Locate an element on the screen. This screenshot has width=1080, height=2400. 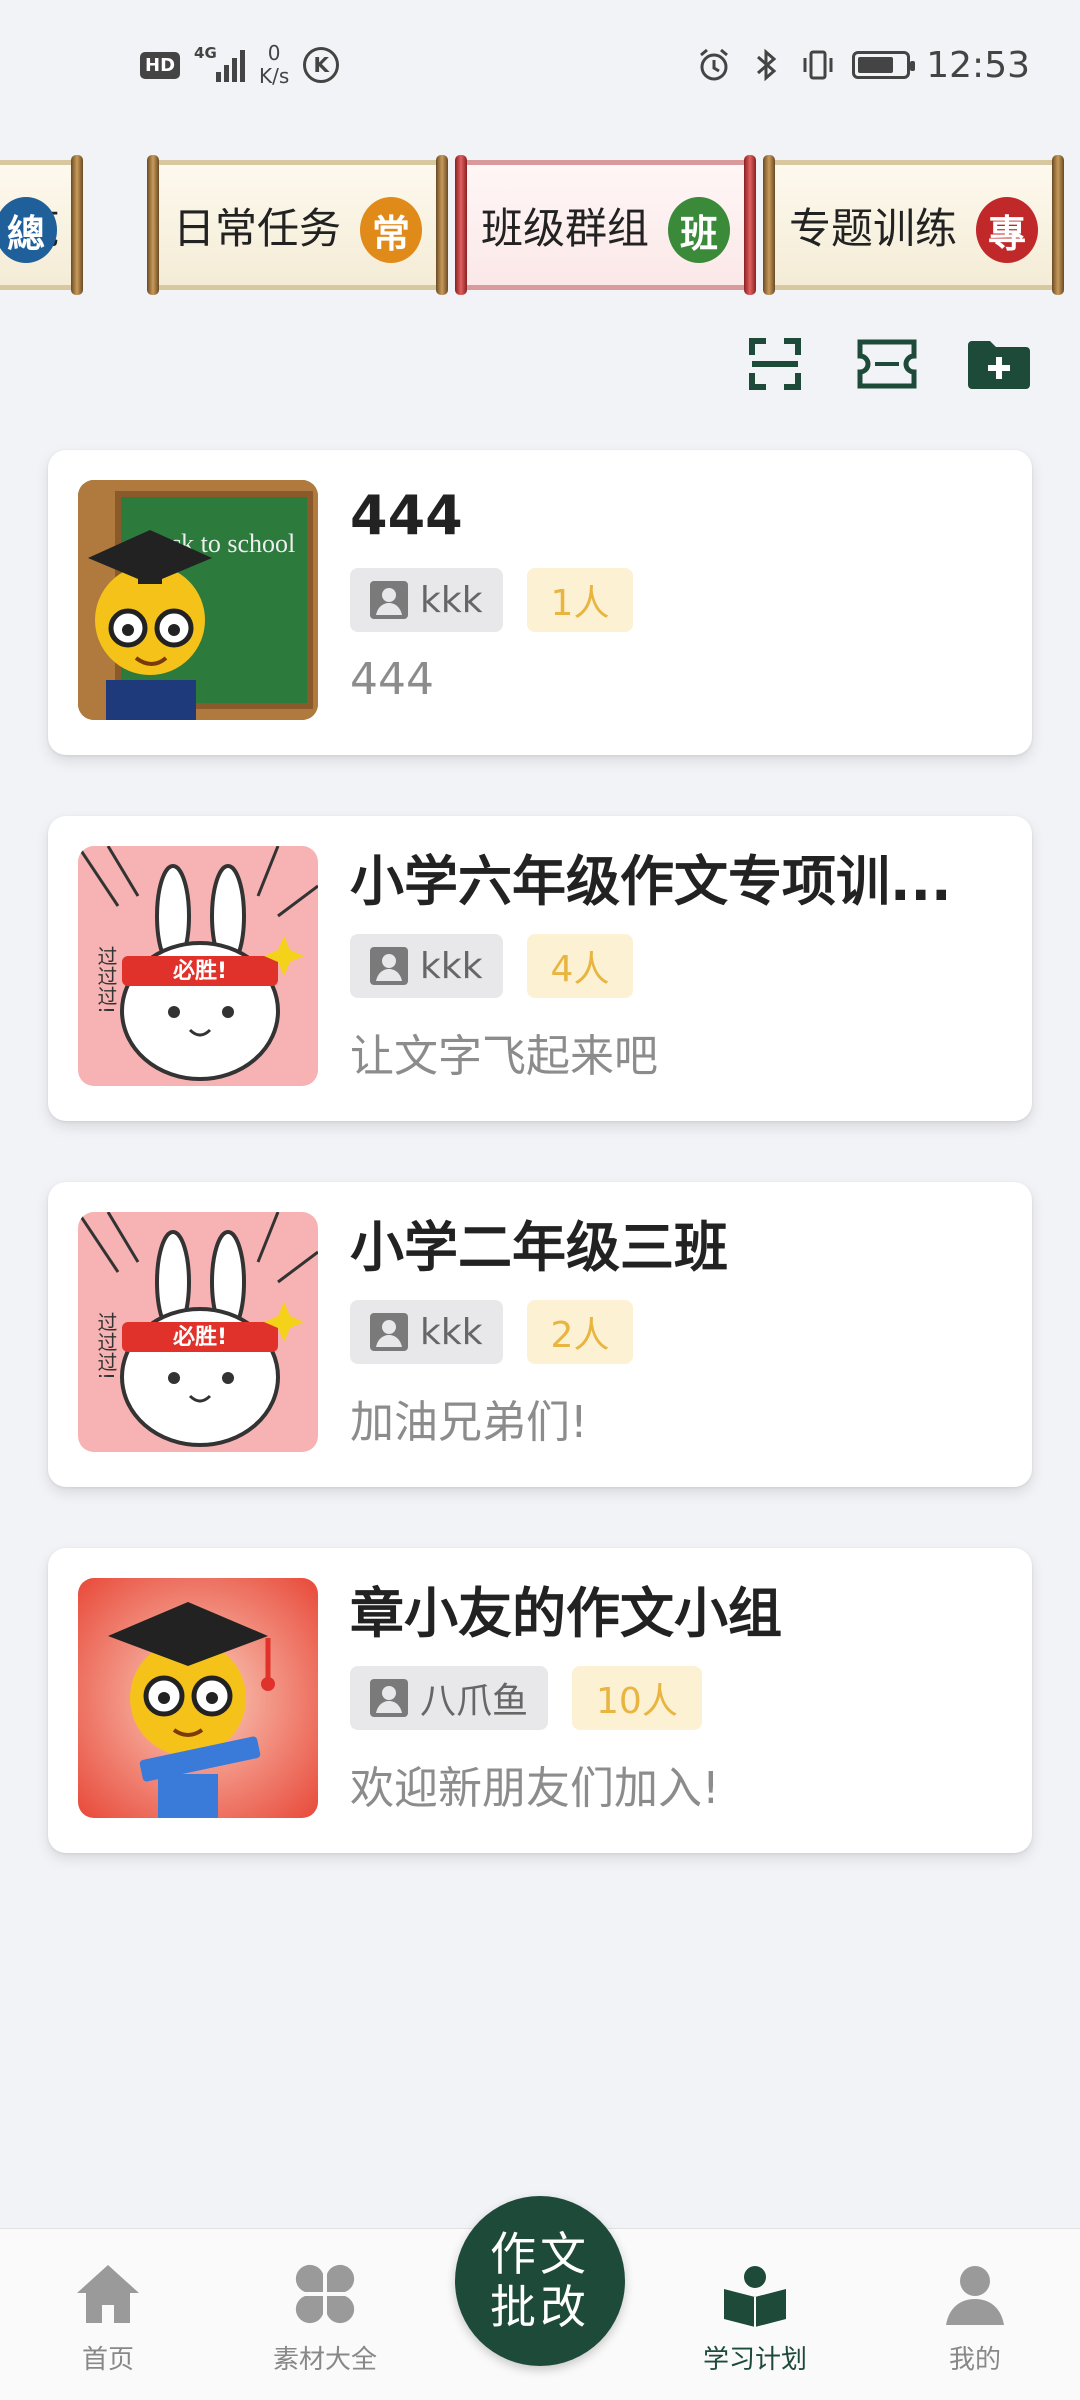
member-count: 10人 is located at coordinates (637, 1698).